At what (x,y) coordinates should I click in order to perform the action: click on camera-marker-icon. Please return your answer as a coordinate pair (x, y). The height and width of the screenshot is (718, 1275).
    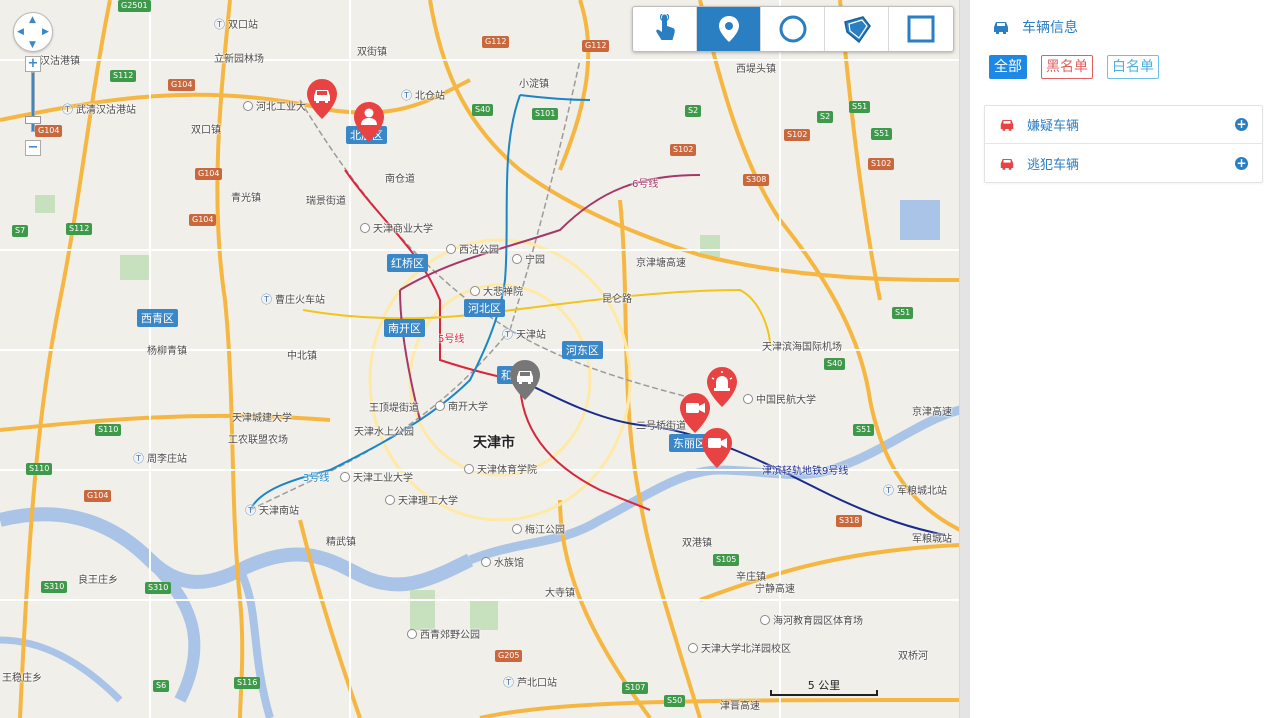
    Looking at the image, I should click on (717, 448).